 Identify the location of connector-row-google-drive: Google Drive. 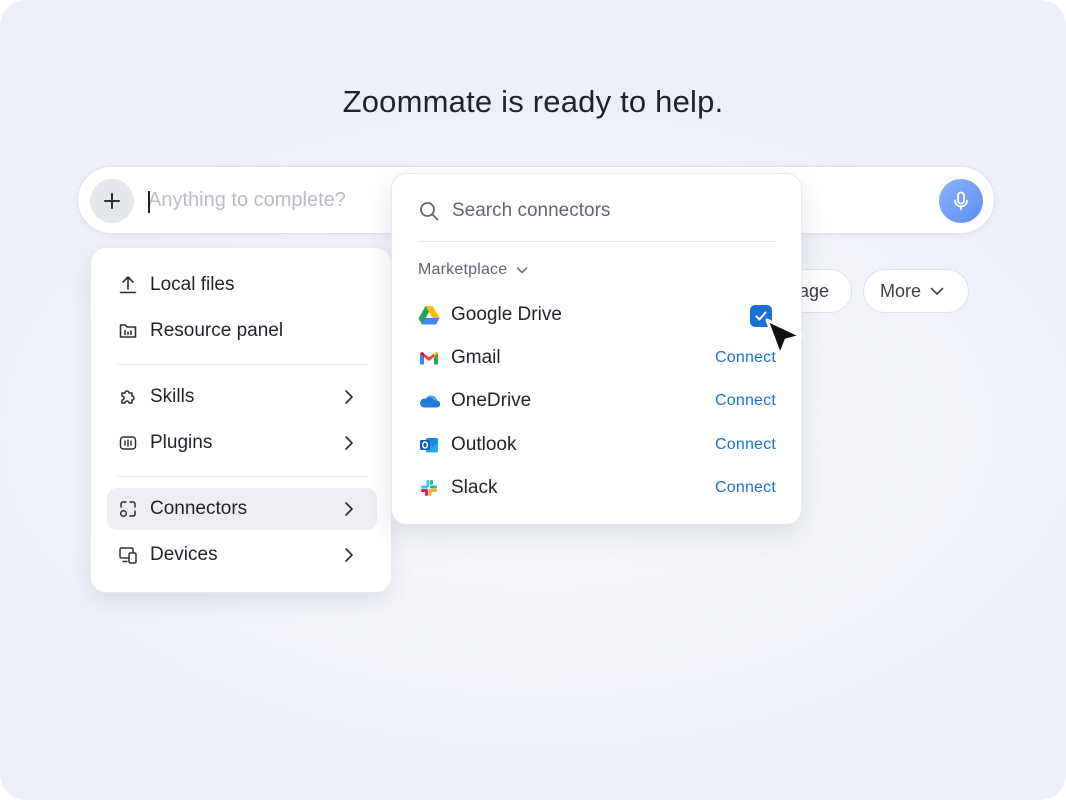
(597, 315).